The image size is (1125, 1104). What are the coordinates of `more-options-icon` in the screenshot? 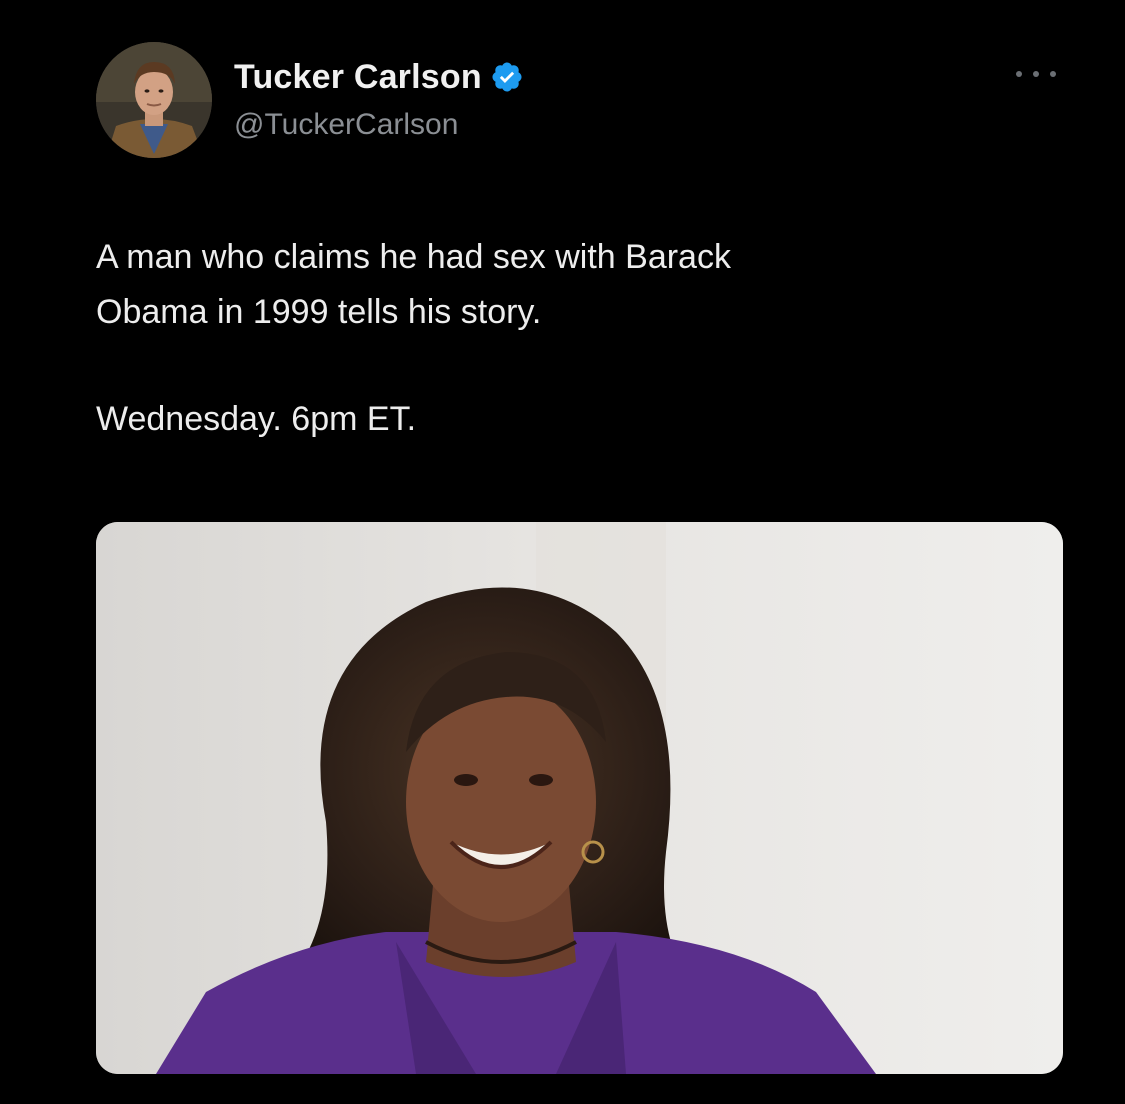 It's located at (1036, 74).